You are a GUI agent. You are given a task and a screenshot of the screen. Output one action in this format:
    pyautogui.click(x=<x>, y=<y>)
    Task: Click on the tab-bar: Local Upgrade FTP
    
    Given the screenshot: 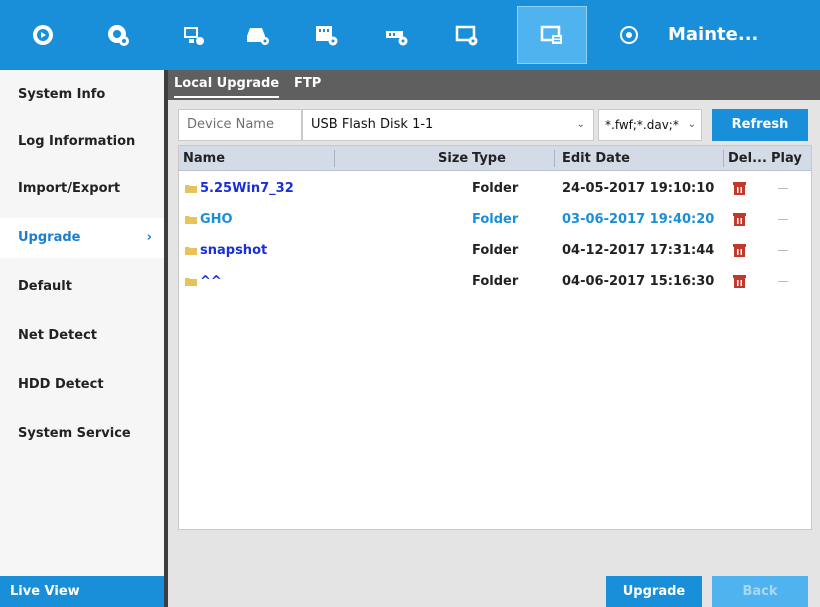 What is the action you would take?
    pyautogui.click(x=494, y=85)
    